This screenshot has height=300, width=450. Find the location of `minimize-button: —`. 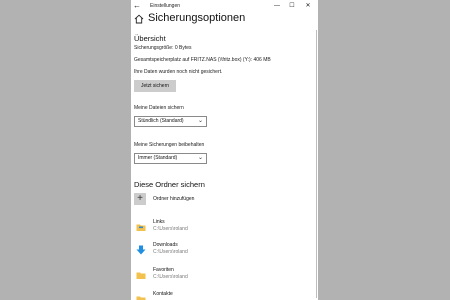

minimize-button: — is located at coordinates (277, 6).